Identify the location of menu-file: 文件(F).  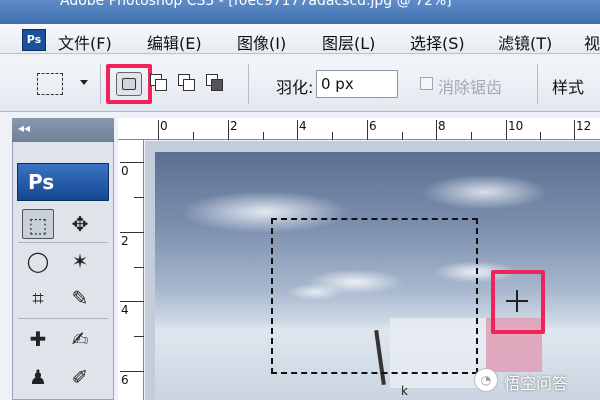
(85, 42).